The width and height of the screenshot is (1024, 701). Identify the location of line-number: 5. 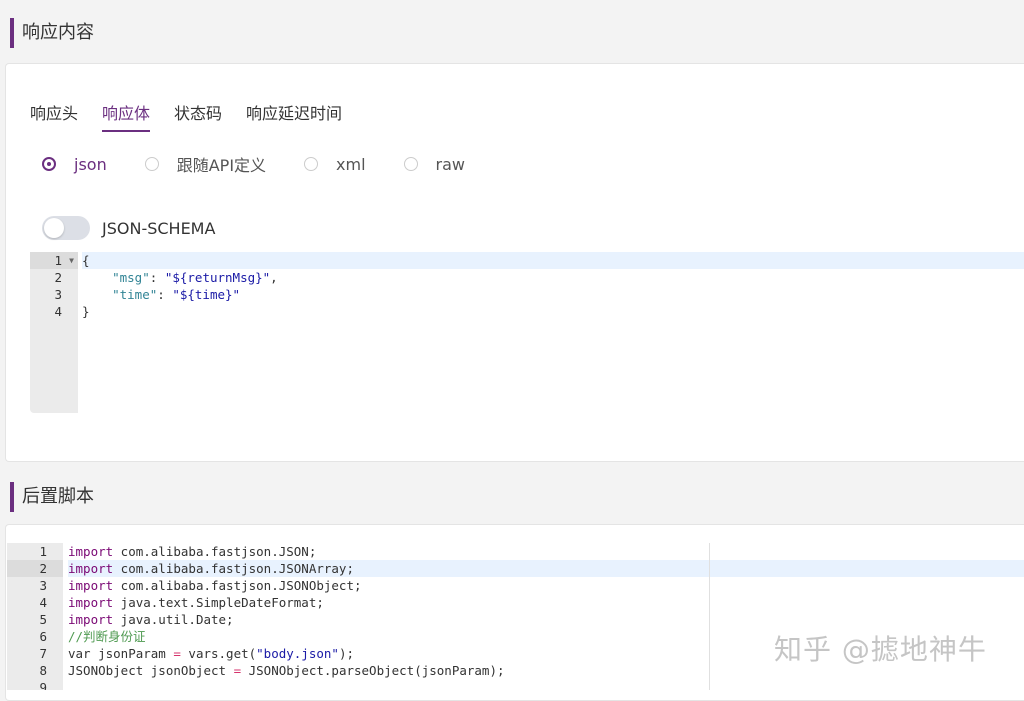
(43, 619).